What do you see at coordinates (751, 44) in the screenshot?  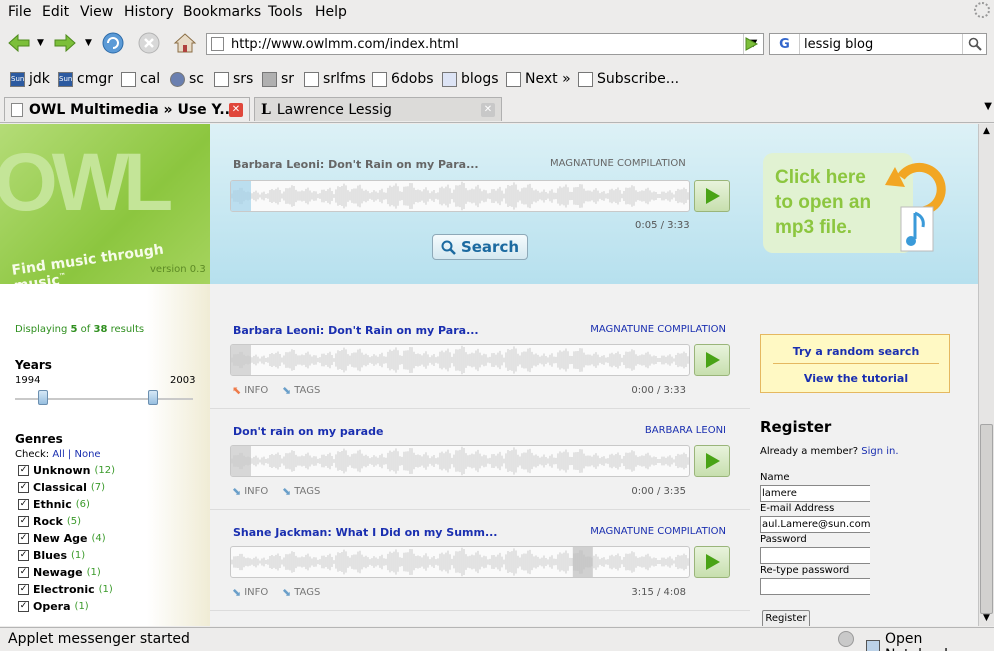 I see `go-button` at bounding box center [751, 44].